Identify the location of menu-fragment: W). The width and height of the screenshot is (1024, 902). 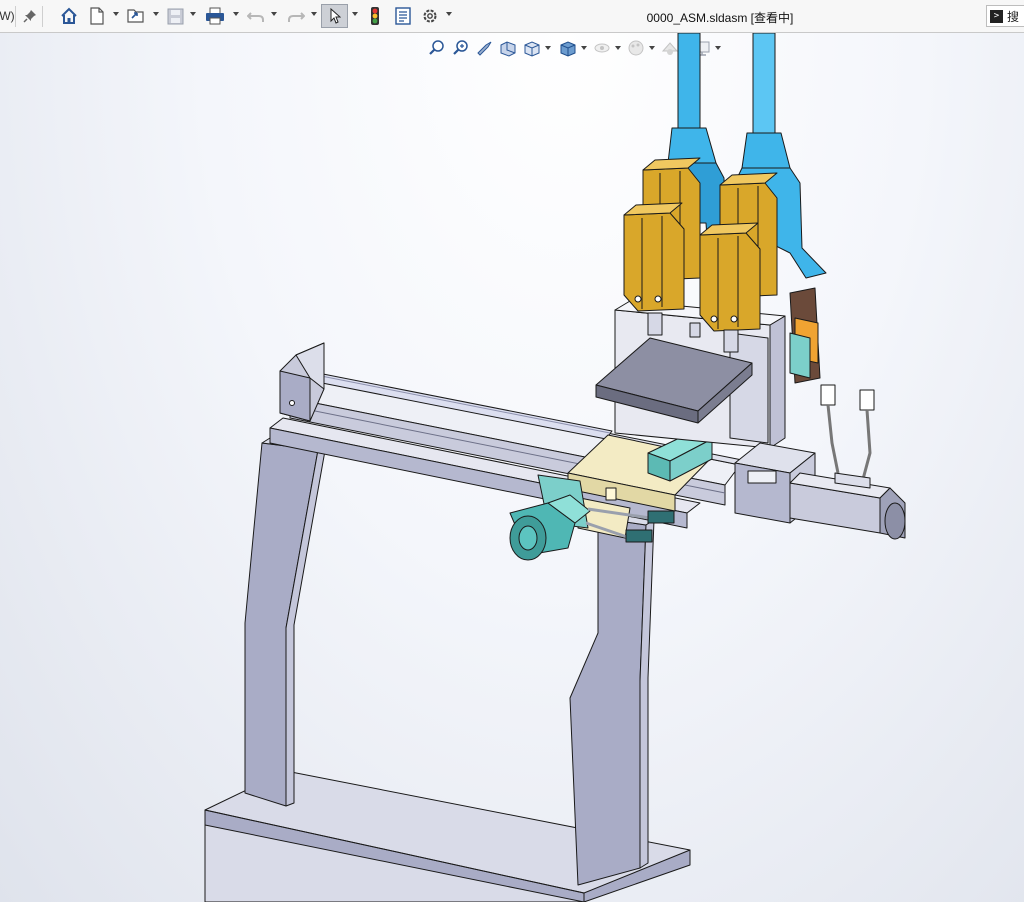
(7, 16).